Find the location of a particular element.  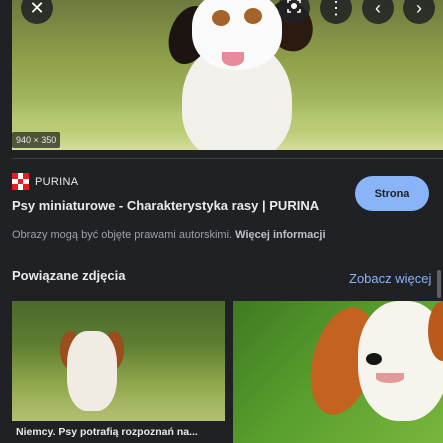

see-more-link: Zobacz więcej is located at coordinates (390, 278).